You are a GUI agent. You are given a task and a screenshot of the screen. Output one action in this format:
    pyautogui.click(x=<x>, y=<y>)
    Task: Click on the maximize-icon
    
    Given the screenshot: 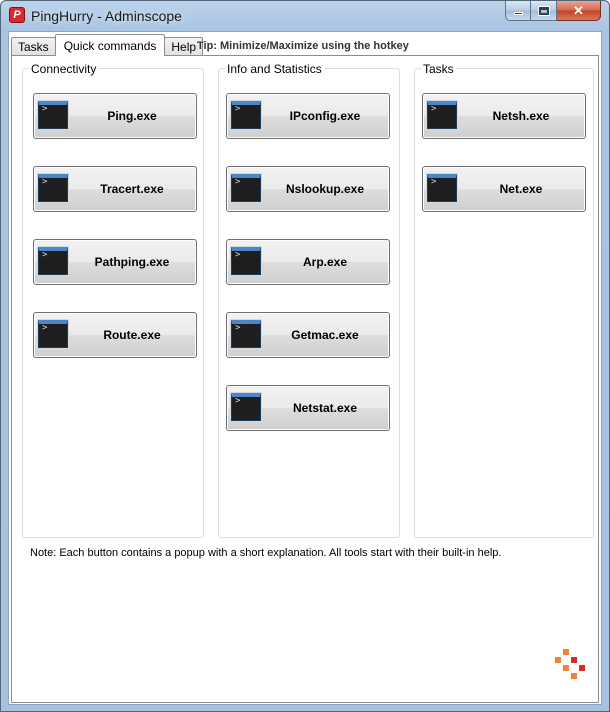 What is the action you would take?
    pyautogui.click(x=543, y=10)
    